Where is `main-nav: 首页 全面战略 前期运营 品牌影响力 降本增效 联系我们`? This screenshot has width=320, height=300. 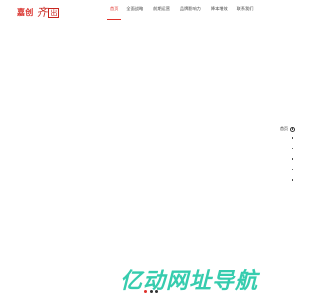 main-nav: 首页 全面战略 前期运营 品牌影响力 降本增效 联系我们 is located at coordinates (185, 13).